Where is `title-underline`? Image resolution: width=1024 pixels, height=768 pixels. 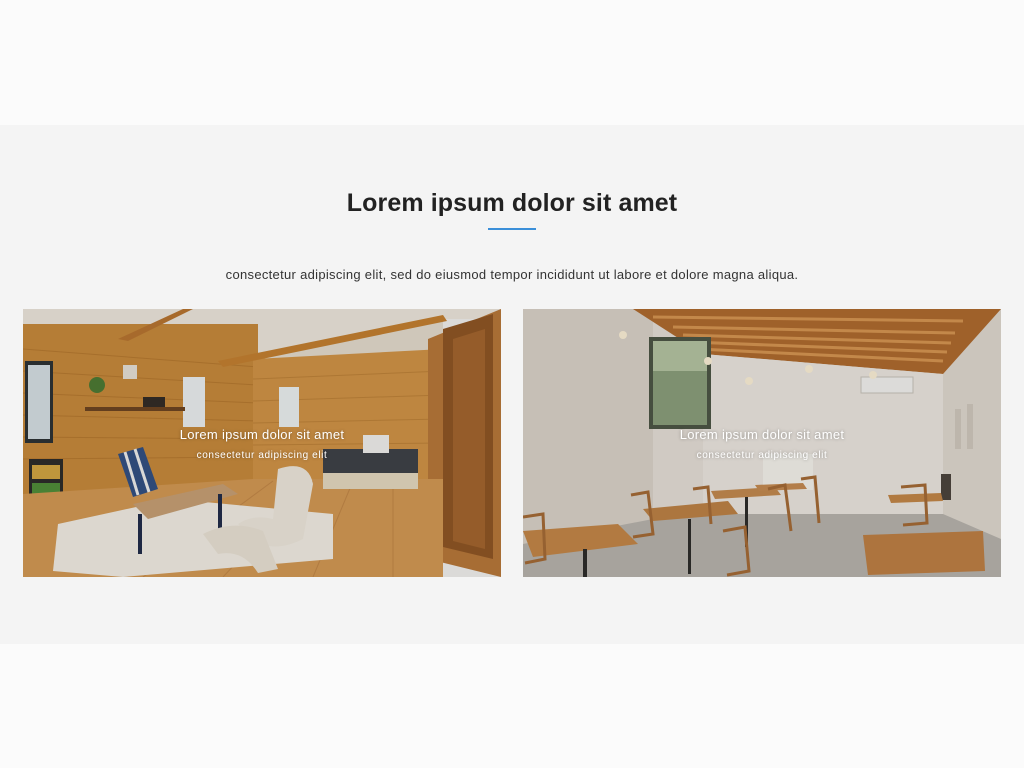 title-underline is located at coordinates (512, 229).